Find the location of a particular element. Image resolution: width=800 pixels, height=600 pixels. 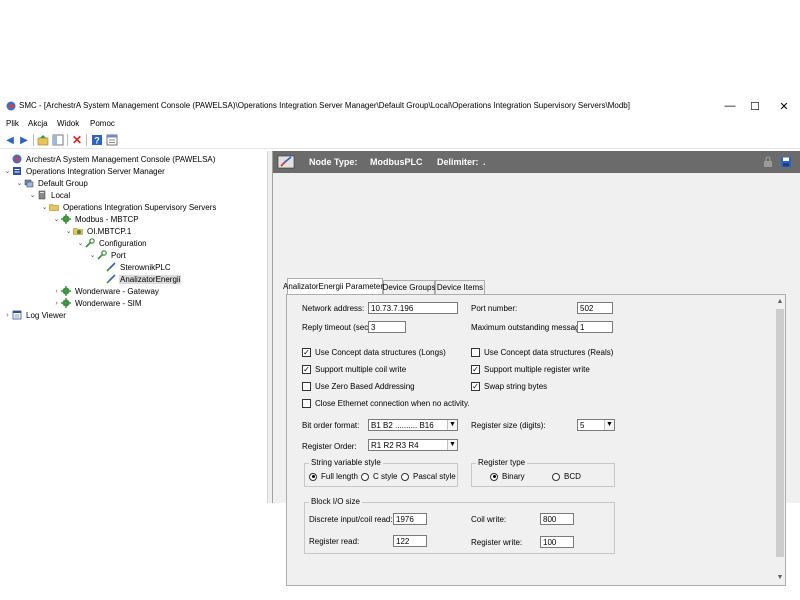

tree-item-port: ⌄ Port is located at coordinates (107, 255).